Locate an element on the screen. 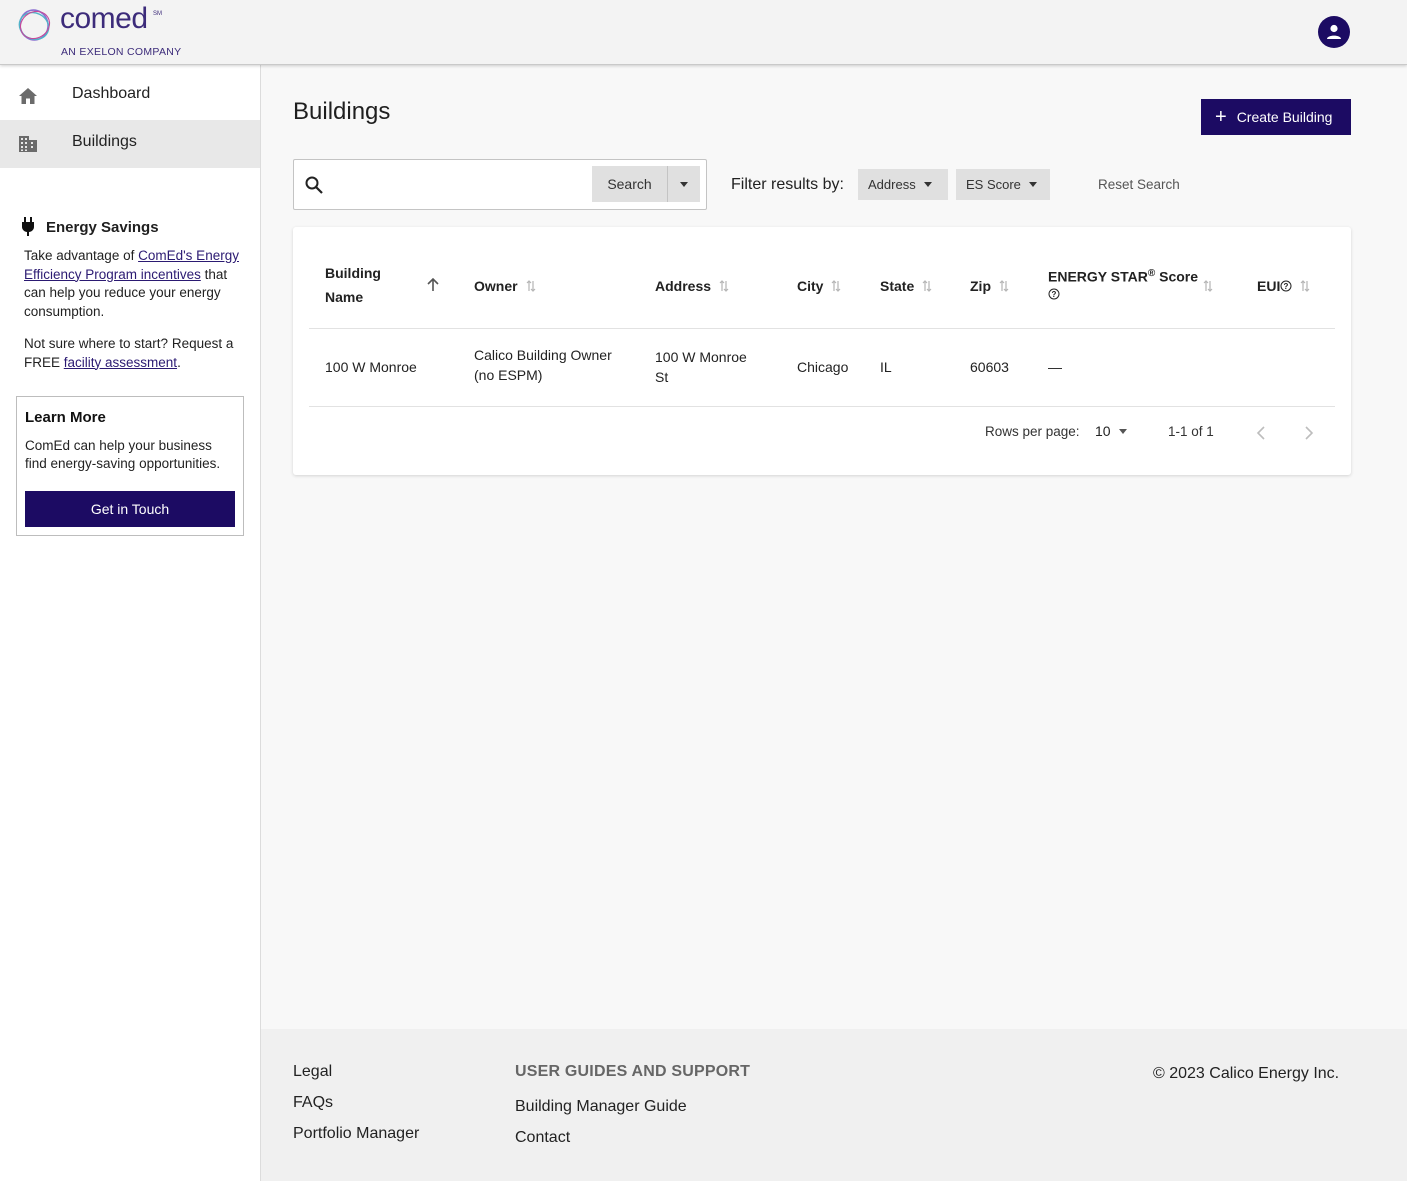 Image resolution: width=1407 pixels, height=1181 pixels. cell-owner: Calico Building Owner (no ESPM) is located at coordinates (543, 365).